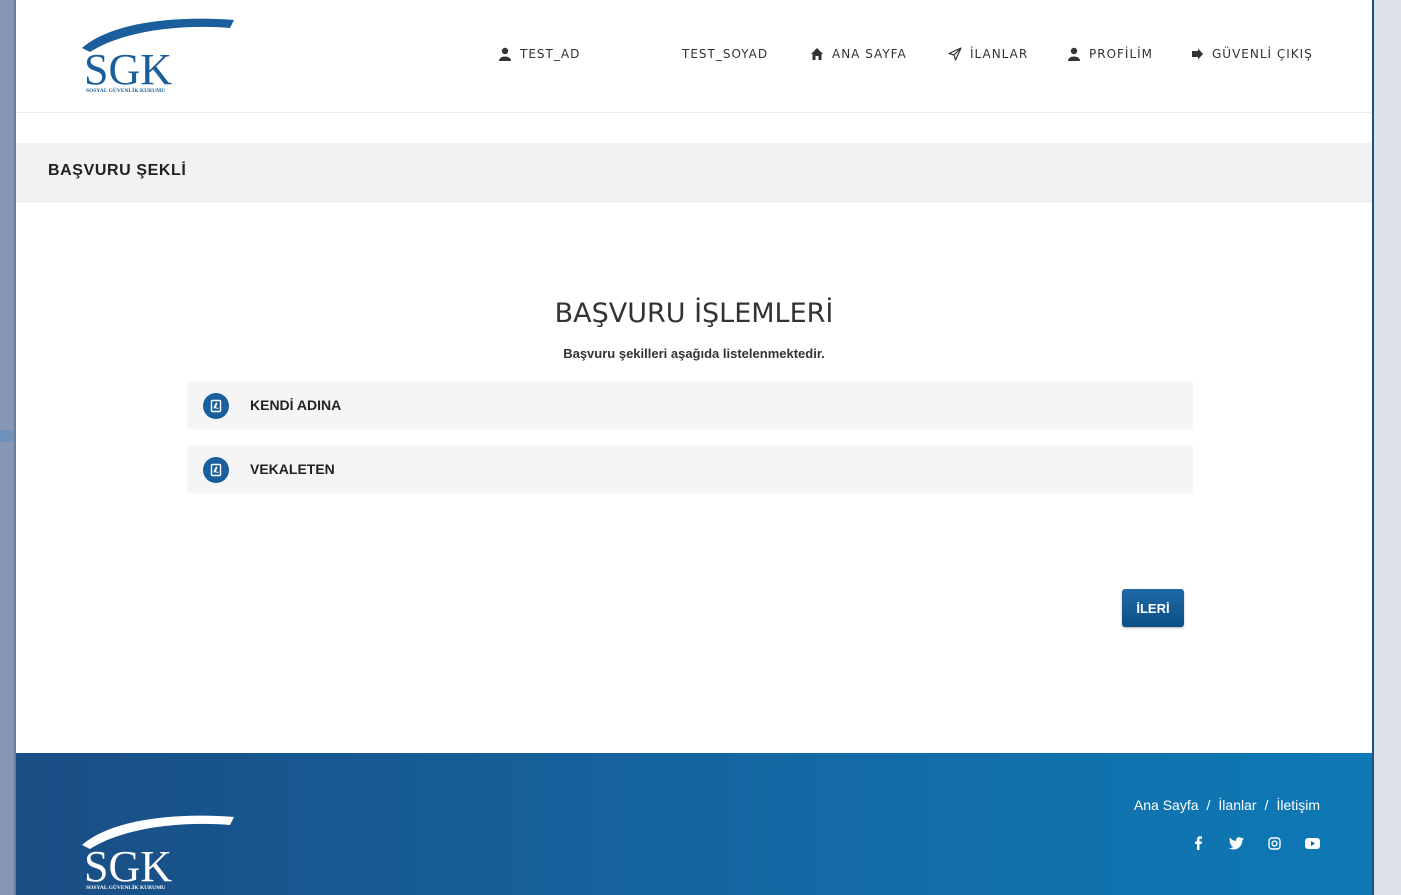 This screenshot has width=1401, height=895. What do you see at coordinates (955, 54) in the screenshot?
I see `paper-plane-icon` at bounding box center [955, 54].